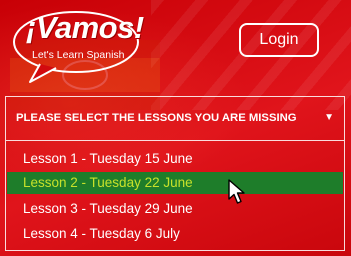  What do you see at coordinates (85, 27) in the screenshot?
I see `logo-wordmark: ¡Vamos!` at bounding box center [85, 27].